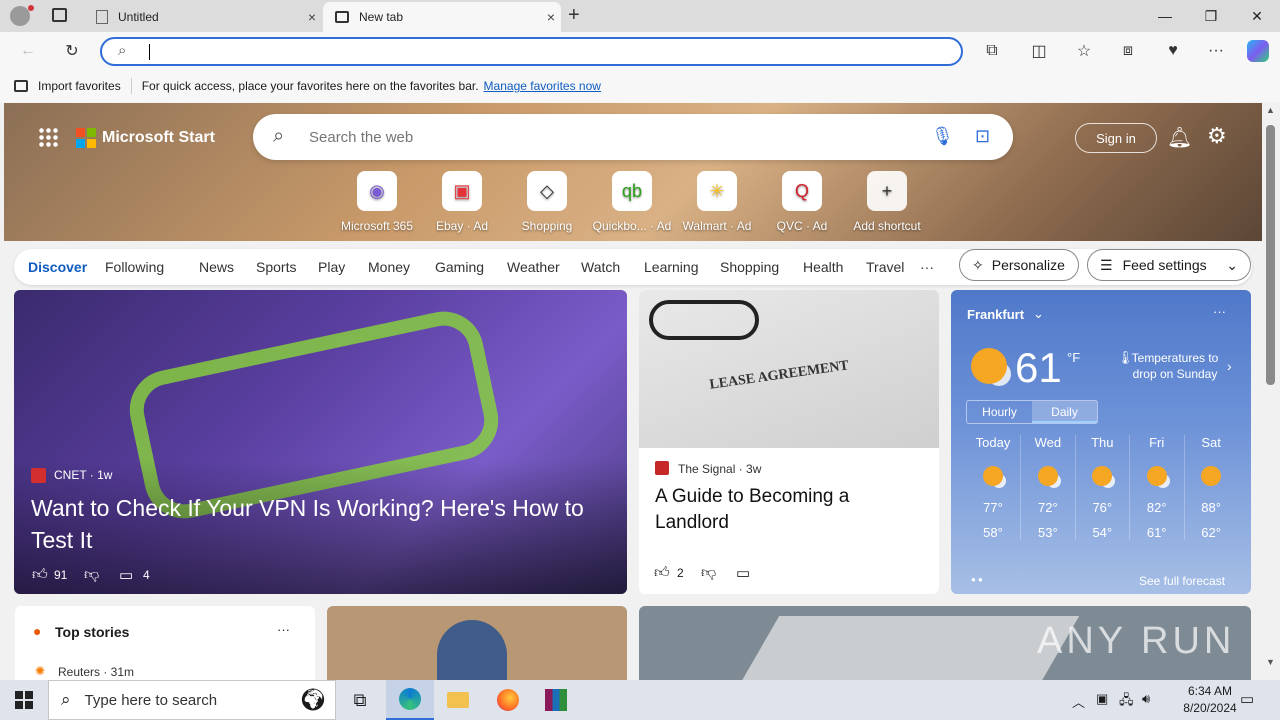 The image size is (1280, 720). Describe the element at coordinates (458, 700) in the screenshot. I see `file-explorer-icon` at that location.